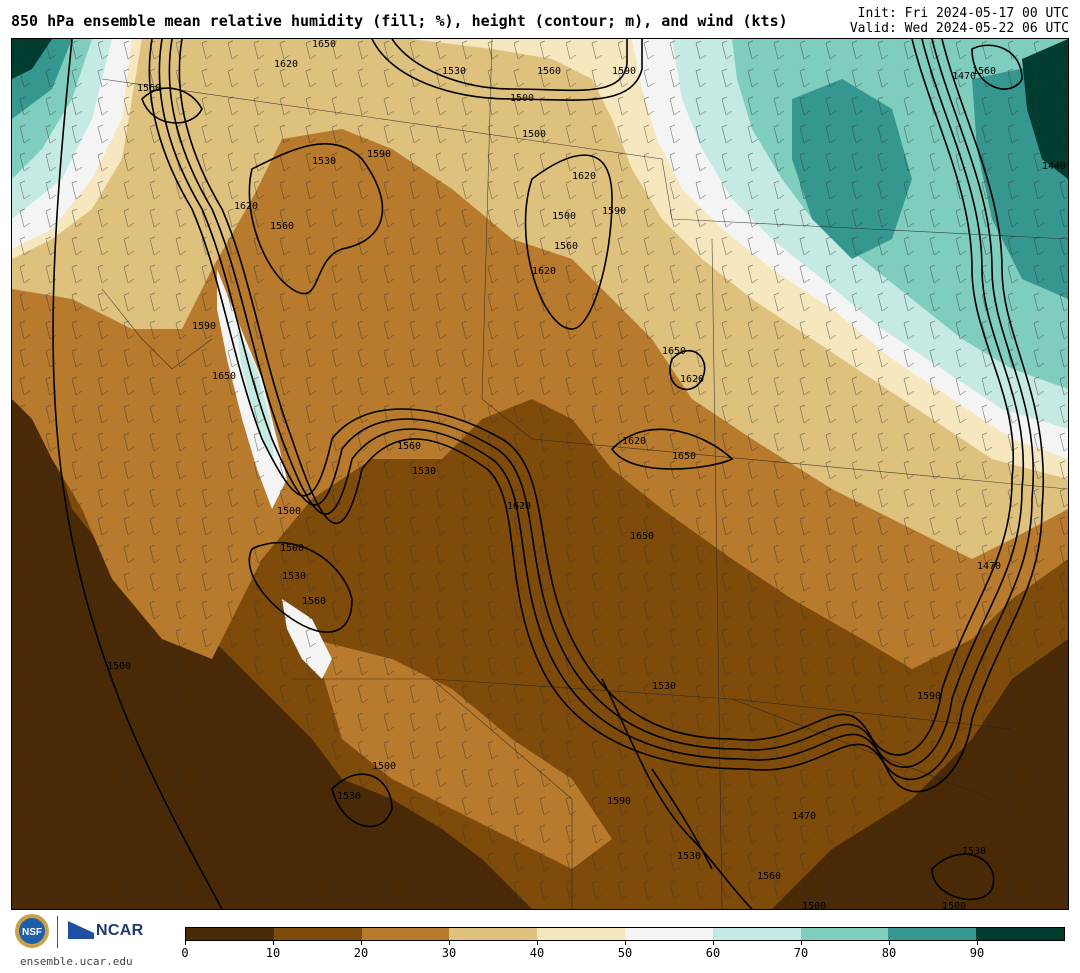 This screenshot has height=973, width=1080. Describe the element at coordinates (889, 953) in the screenshot. I see `colorbar-tick-label: 80` at that location.